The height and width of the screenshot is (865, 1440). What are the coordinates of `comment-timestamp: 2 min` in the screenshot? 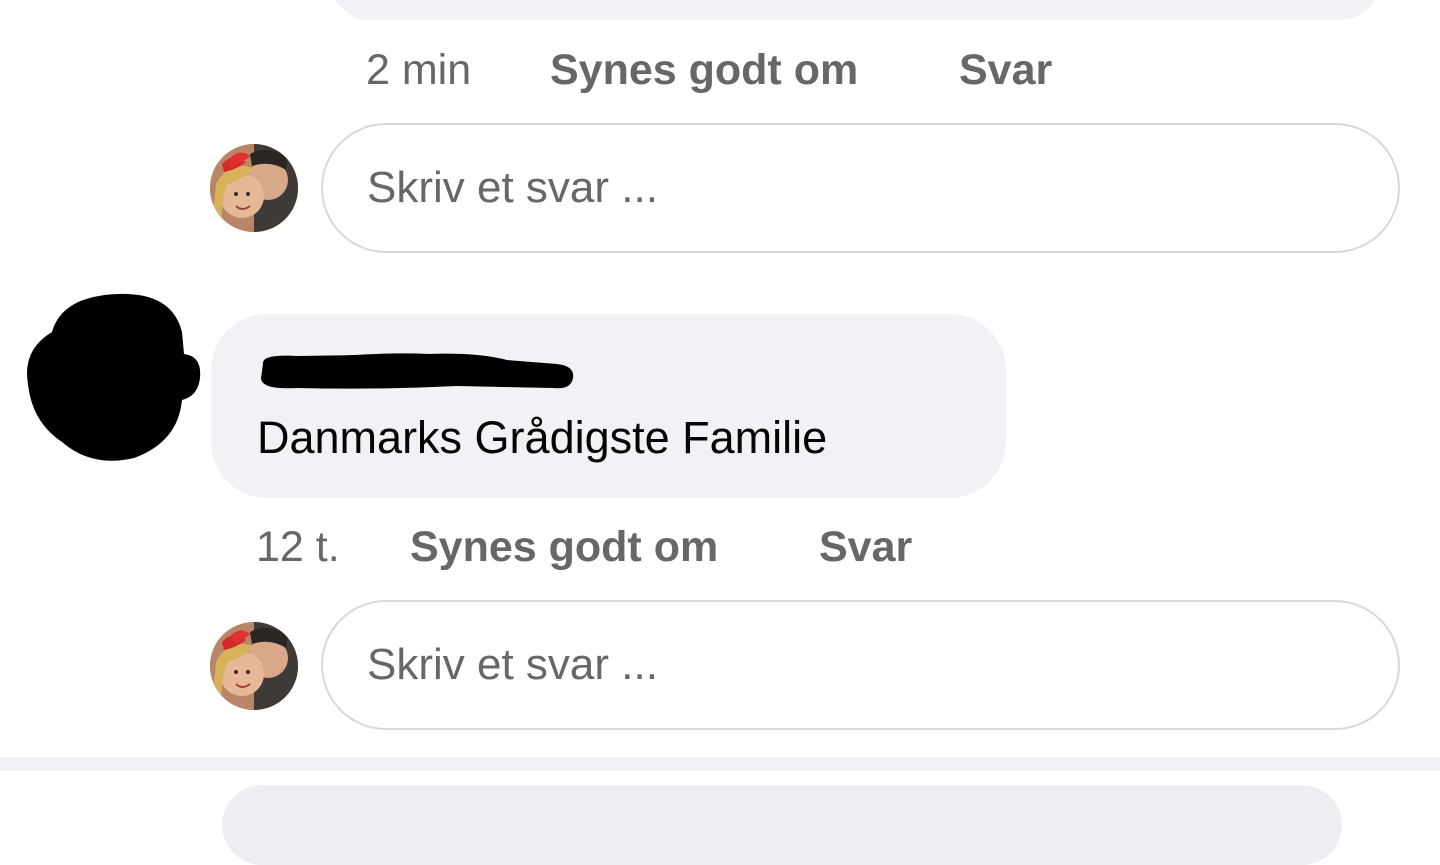 It's located at (458, 70).